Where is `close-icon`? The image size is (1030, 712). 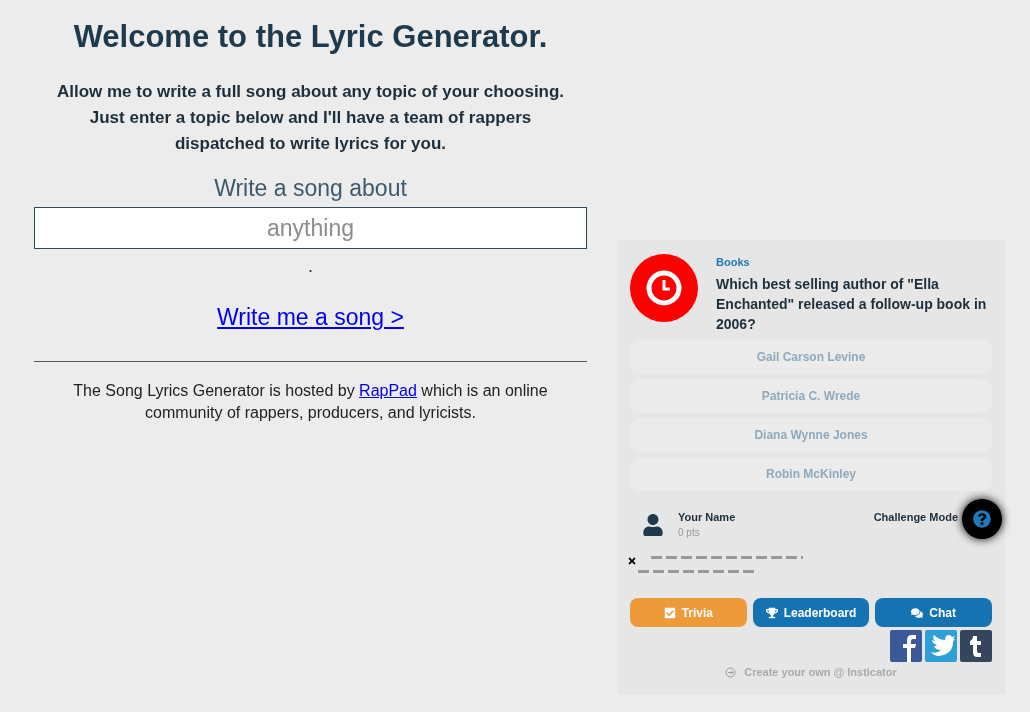
close-icon is located at coordinates (632, 561).